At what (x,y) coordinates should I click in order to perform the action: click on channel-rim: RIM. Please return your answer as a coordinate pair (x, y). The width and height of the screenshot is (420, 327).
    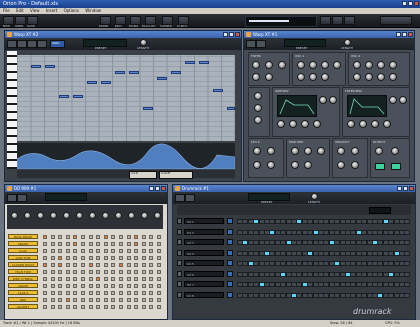
    Looking at the image, I should click on (23, 299).